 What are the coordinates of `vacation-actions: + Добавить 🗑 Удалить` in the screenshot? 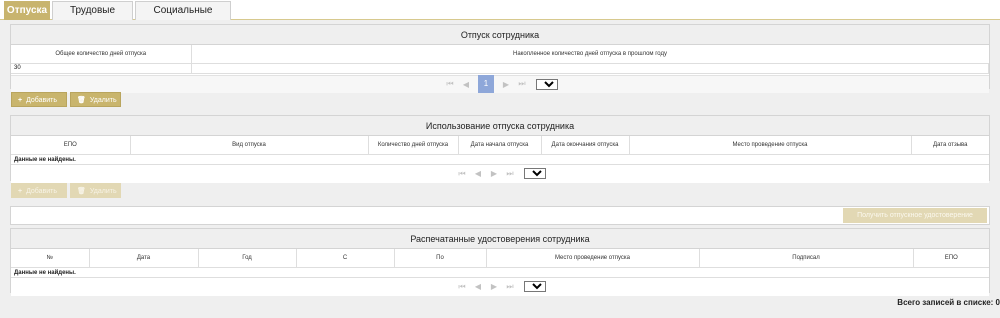 It's located at (110, 99).